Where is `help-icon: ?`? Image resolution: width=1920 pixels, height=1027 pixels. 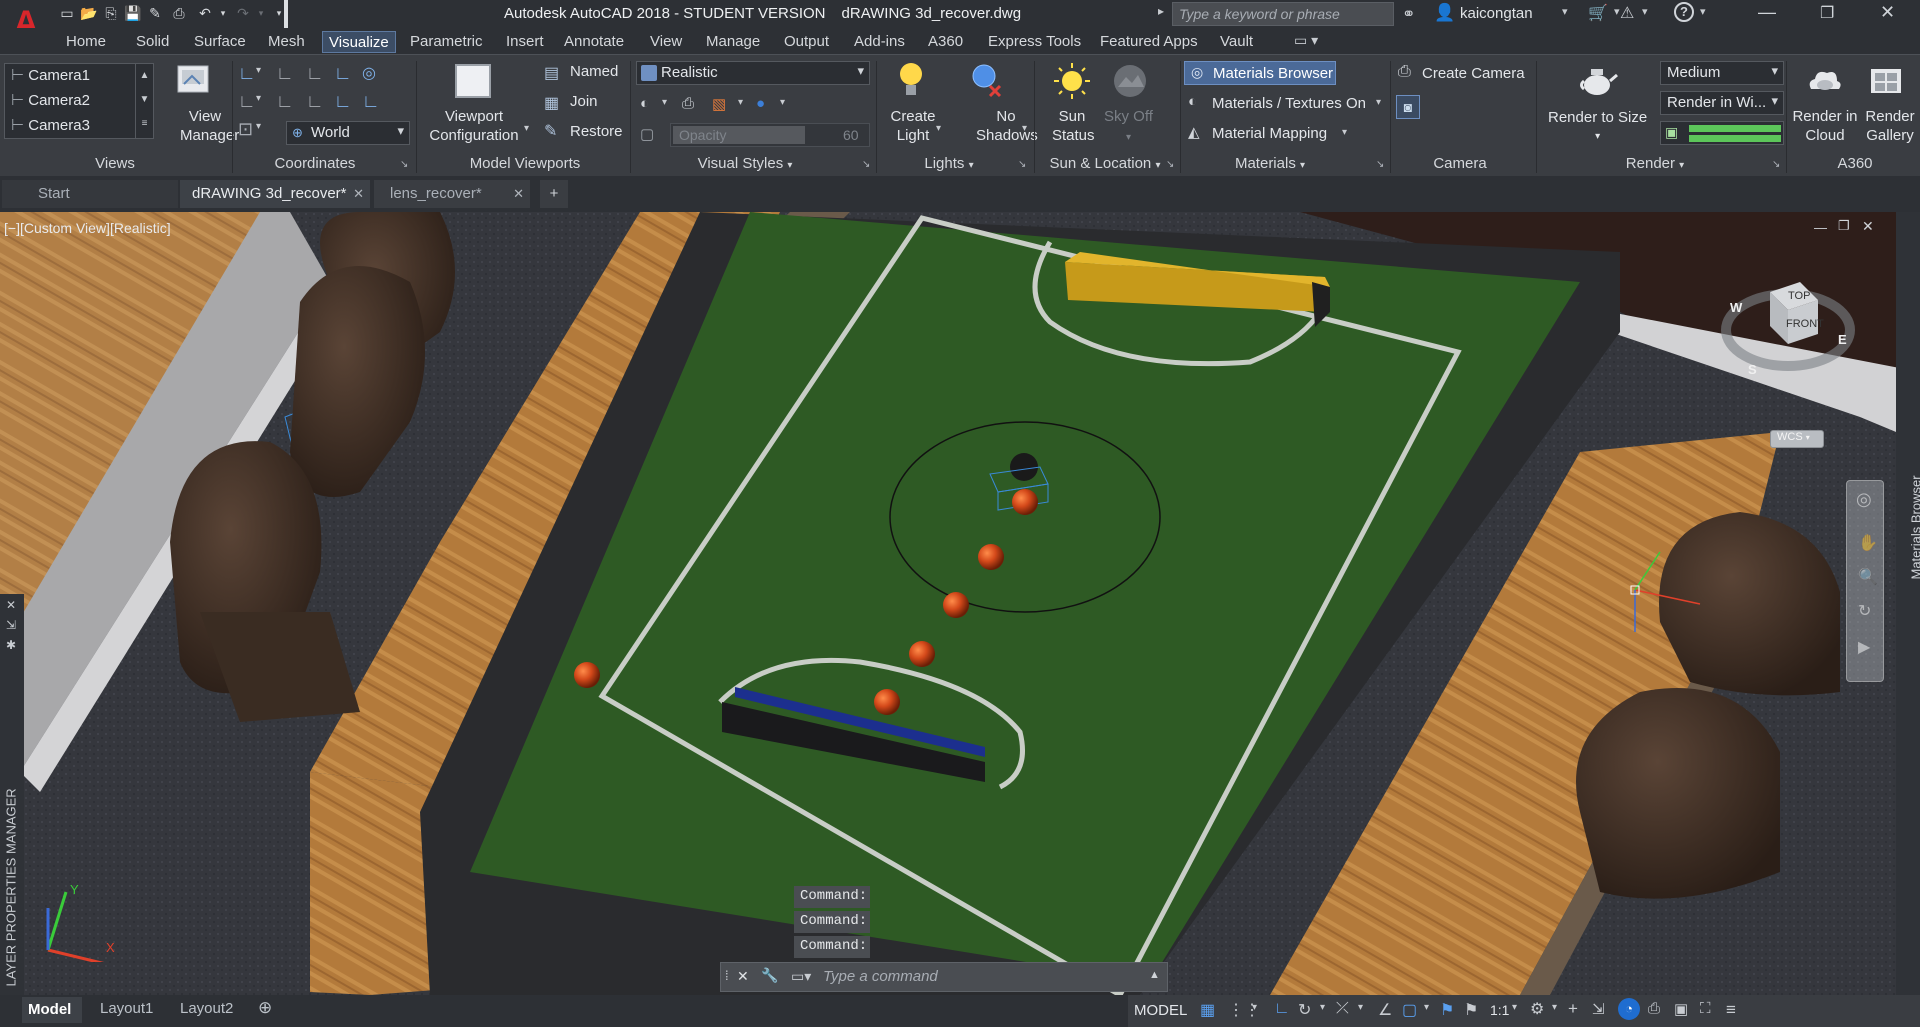 help-icon: ? is located at coordinates (1684, 12).